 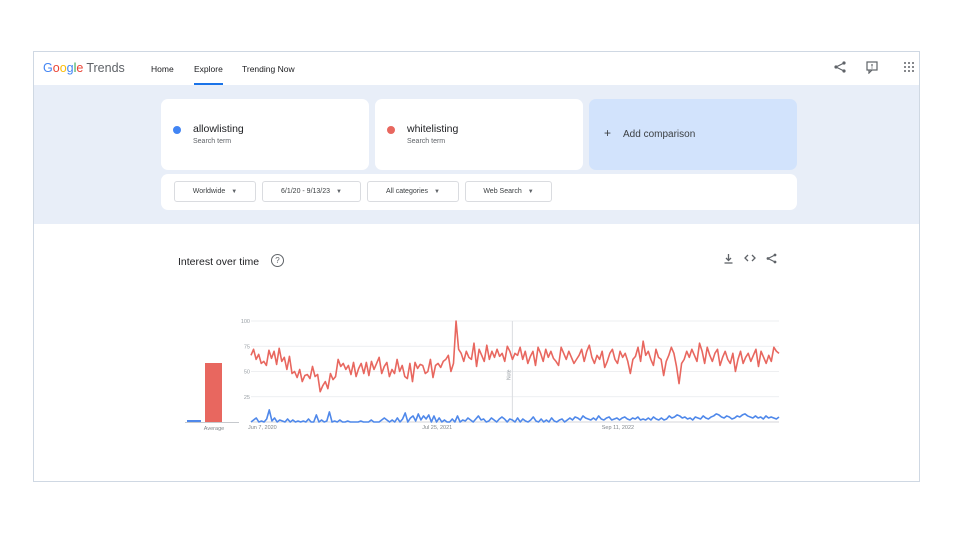 I want to click on nav-home: Home, so click(x=162, y=69).